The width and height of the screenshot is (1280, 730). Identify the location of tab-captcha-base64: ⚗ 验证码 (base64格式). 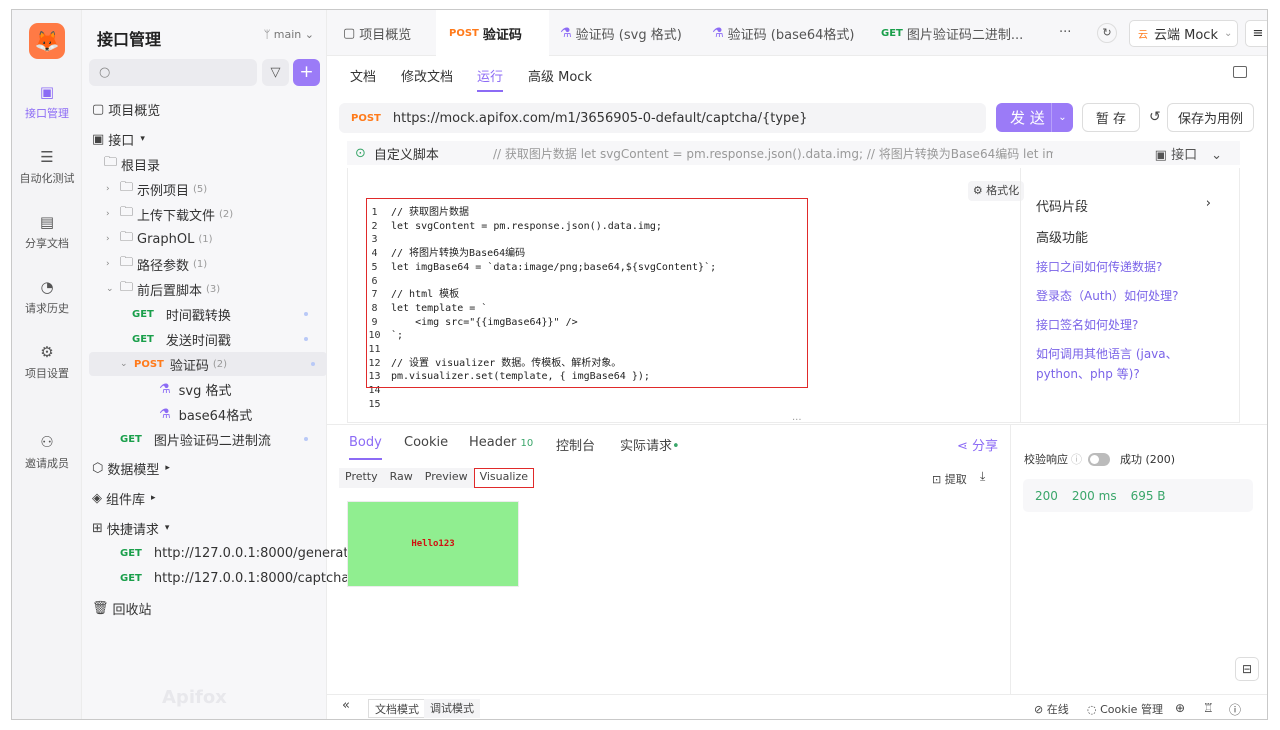
(783, 33).